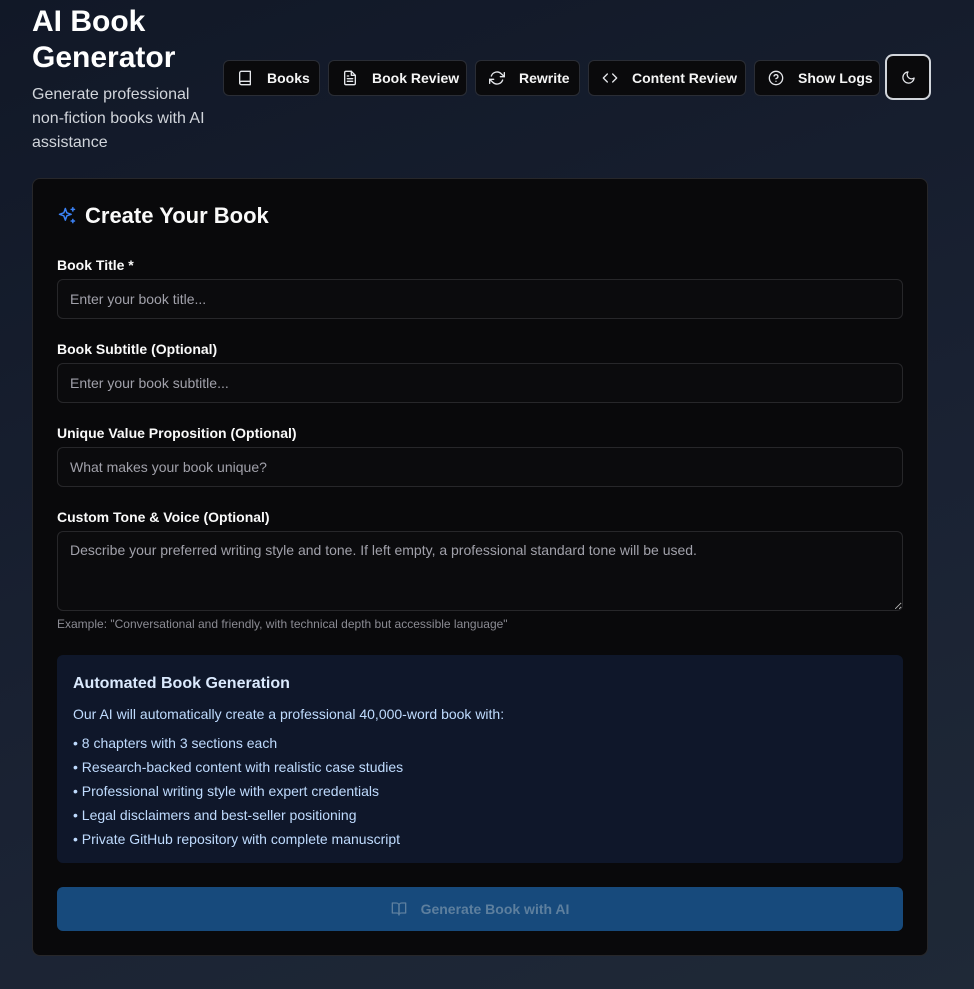  I want to click on book-open-icon, so click(406, 909).